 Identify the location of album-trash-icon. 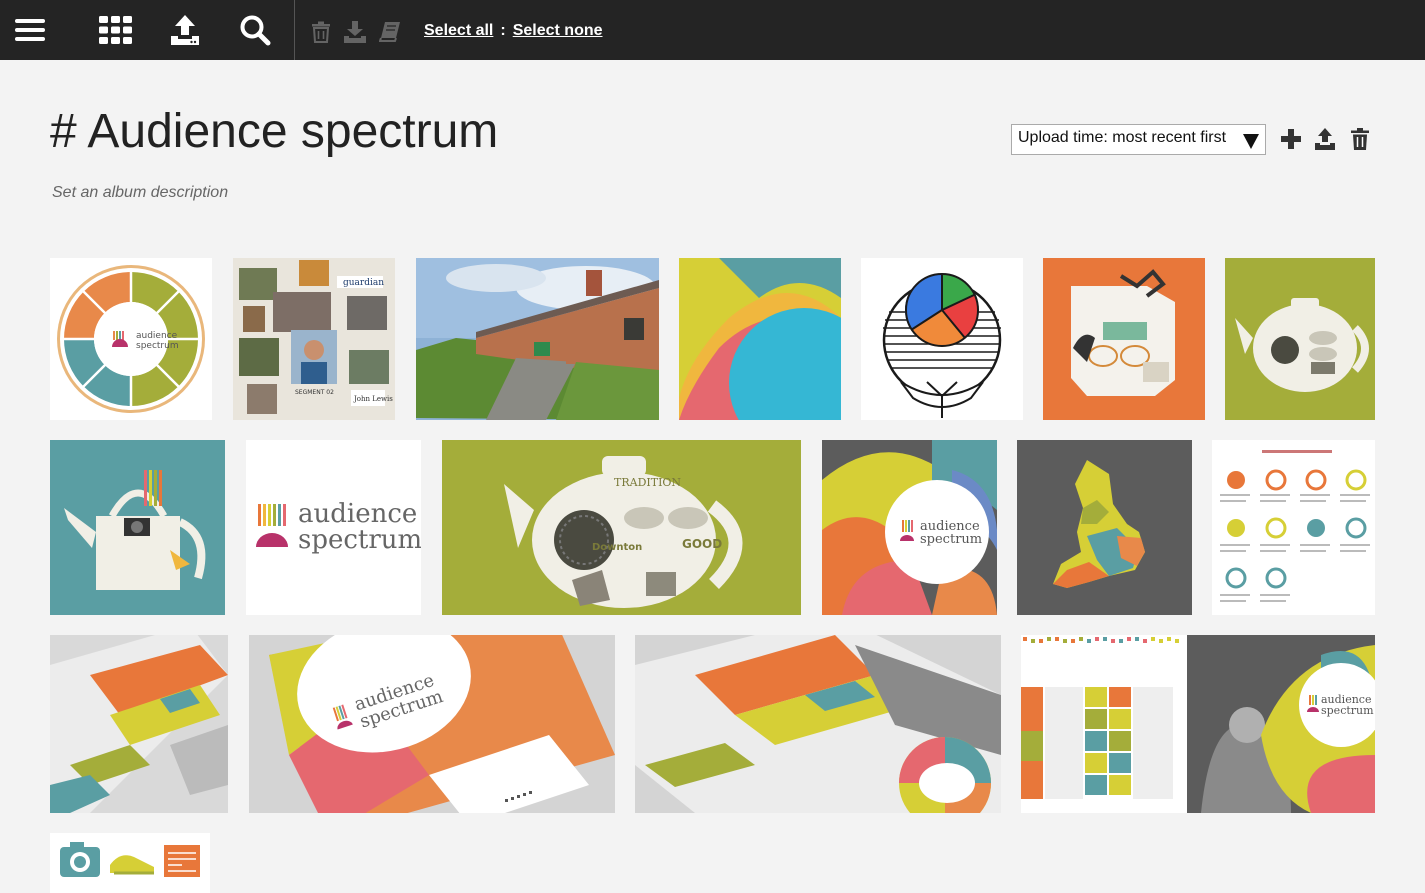
(1360, 139).